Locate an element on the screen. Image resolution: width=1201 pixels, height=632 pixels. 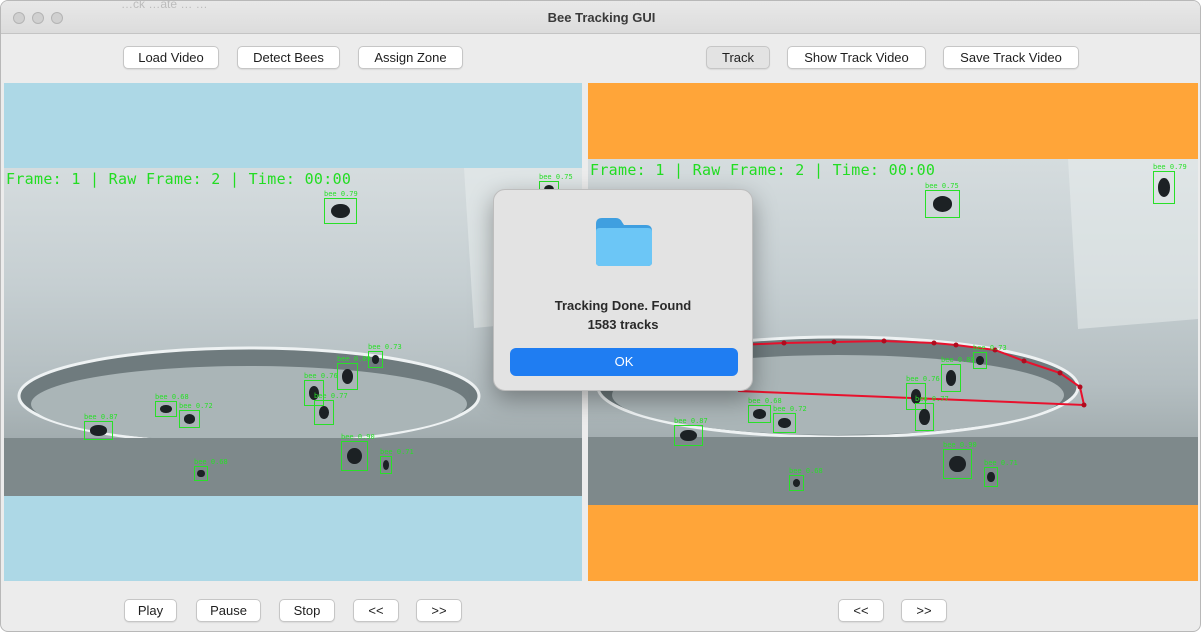
stop-button: Stop is located at coordinates (307, 610).